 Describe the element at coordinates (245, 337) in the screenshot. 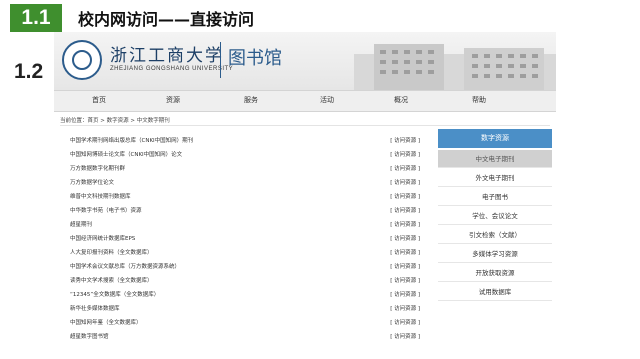

I see `list-item: 超星数字图书馆 [ 访问资源 ]` at that location.